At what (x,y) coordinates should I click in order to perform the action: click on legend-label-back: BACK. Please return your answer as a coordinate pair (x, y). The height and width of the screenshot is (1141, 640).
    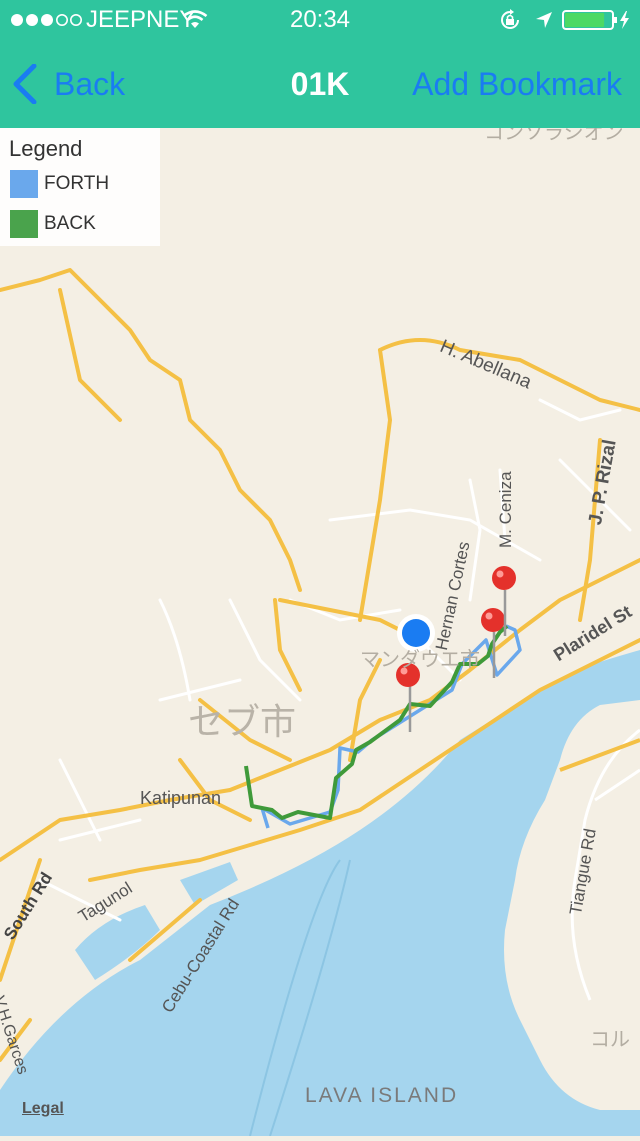
    Looking at the image, I should click on (70, 223).